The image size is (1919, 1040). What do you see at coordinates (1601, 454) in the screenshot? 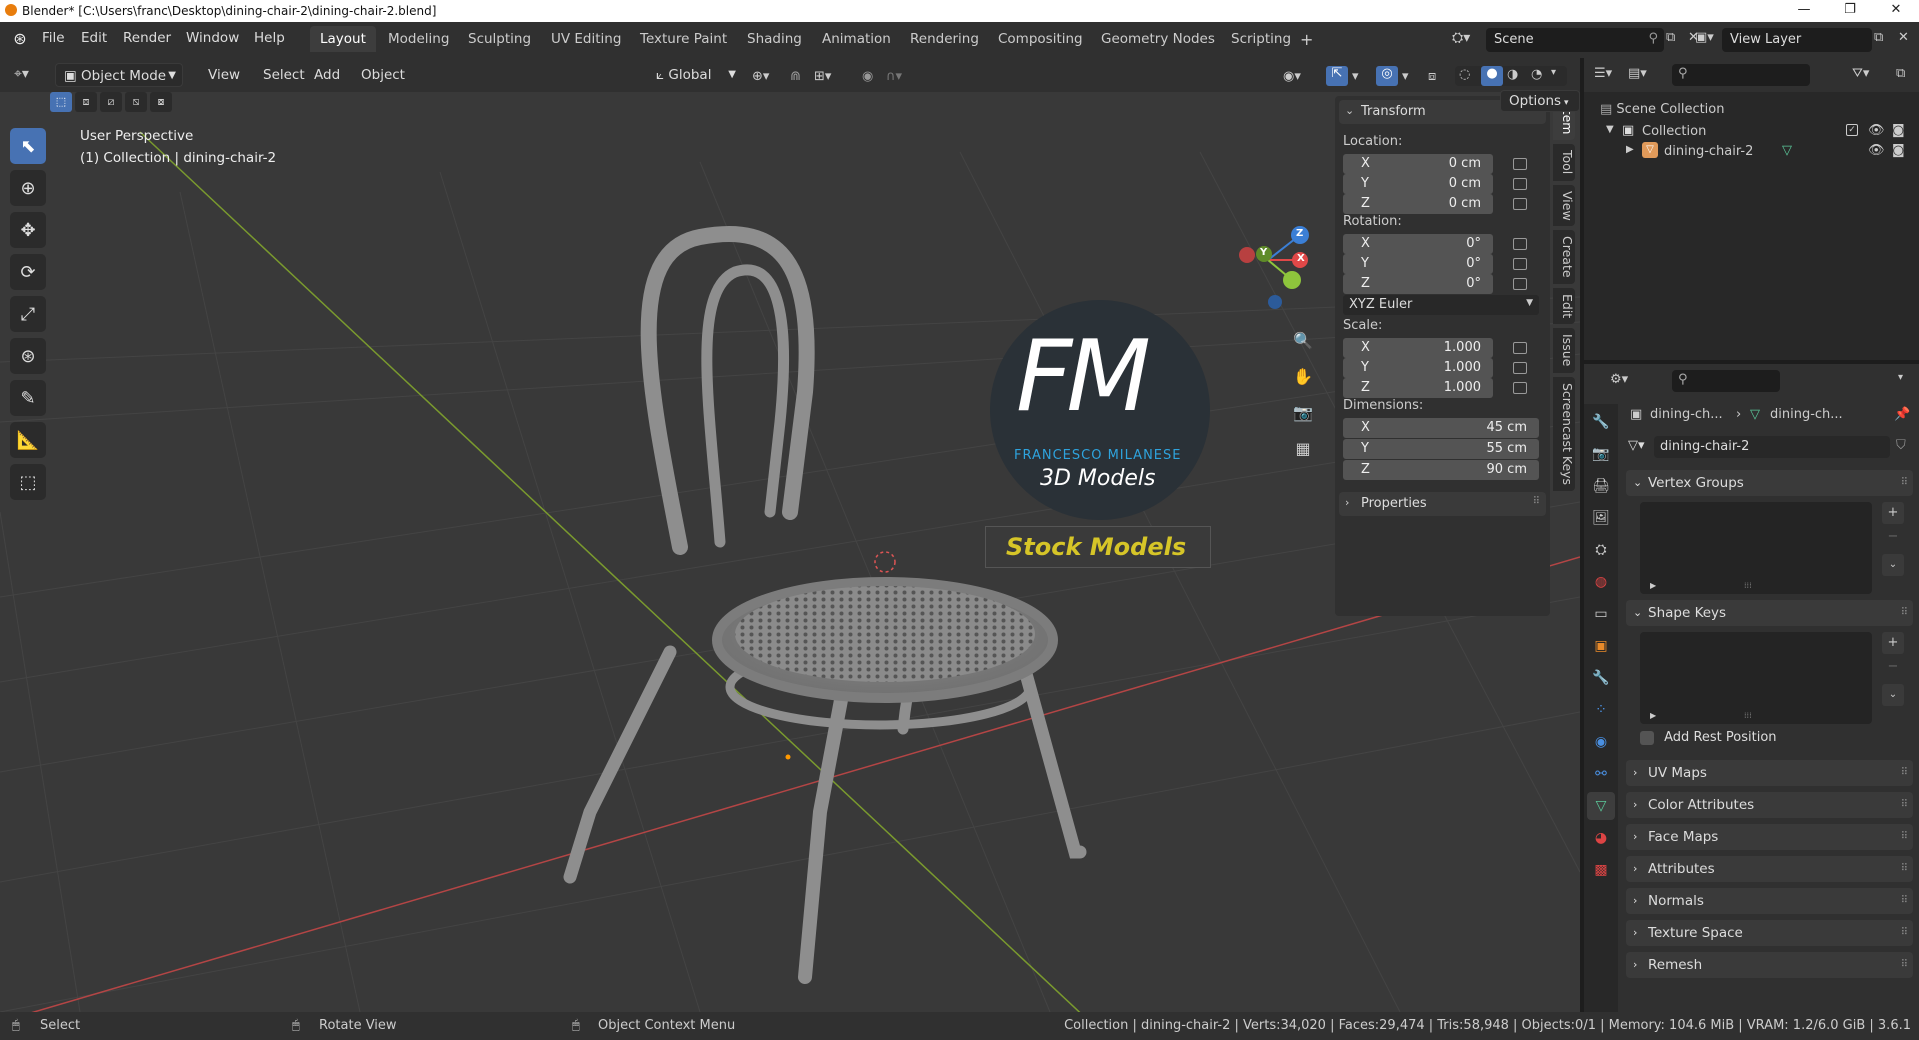
I see `render-tab: 📷` at bounding box center [1601, 454].